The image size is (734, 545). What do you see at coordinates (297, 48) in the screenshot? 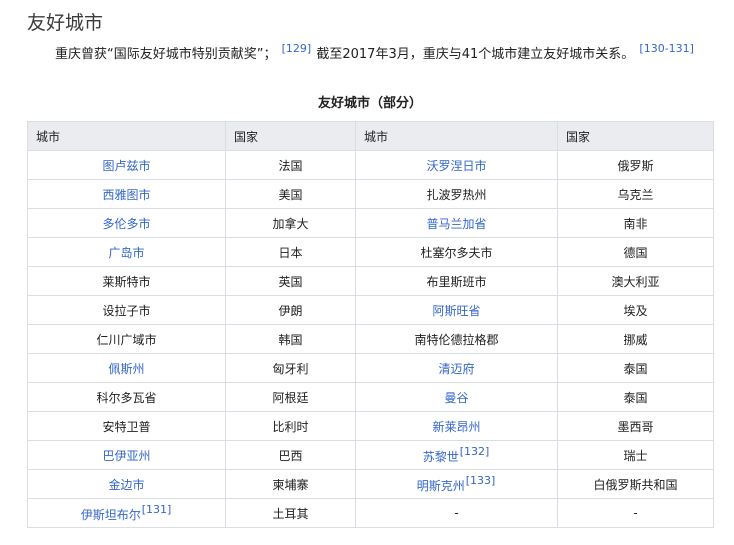
I see `reference-link: [129]` at bounding box center [297, 48].